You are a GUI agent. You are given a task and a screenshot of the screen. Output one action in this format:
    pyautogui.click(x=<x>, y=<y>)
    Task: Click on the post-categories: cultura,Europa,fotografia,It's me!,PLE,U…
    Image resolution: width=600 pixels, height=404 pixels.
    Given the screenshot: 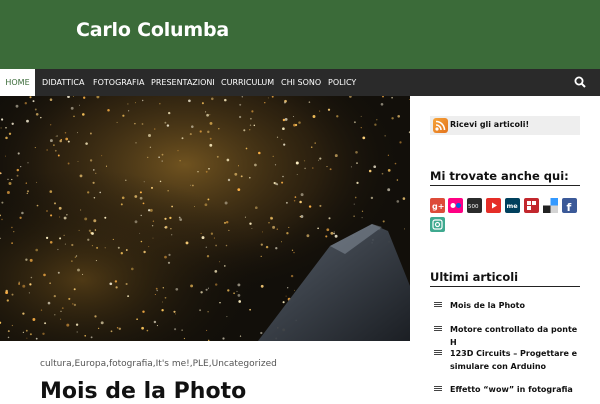 What is the action you would take?
    pyautogui.click(x=158, y=364)
    